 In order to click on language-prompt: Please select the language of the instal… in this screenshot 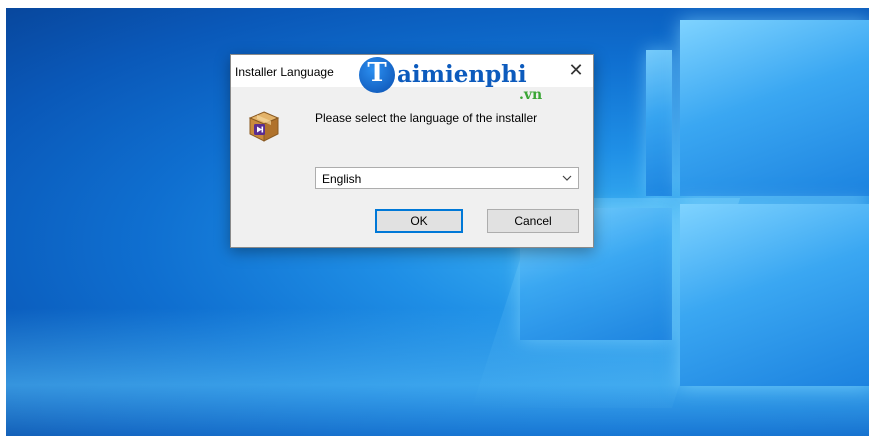, I will do `click(426, 118)`.